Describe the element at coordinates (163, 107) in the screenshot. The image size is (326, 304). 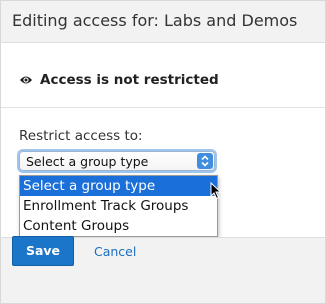
I see `section-divider` at that location.